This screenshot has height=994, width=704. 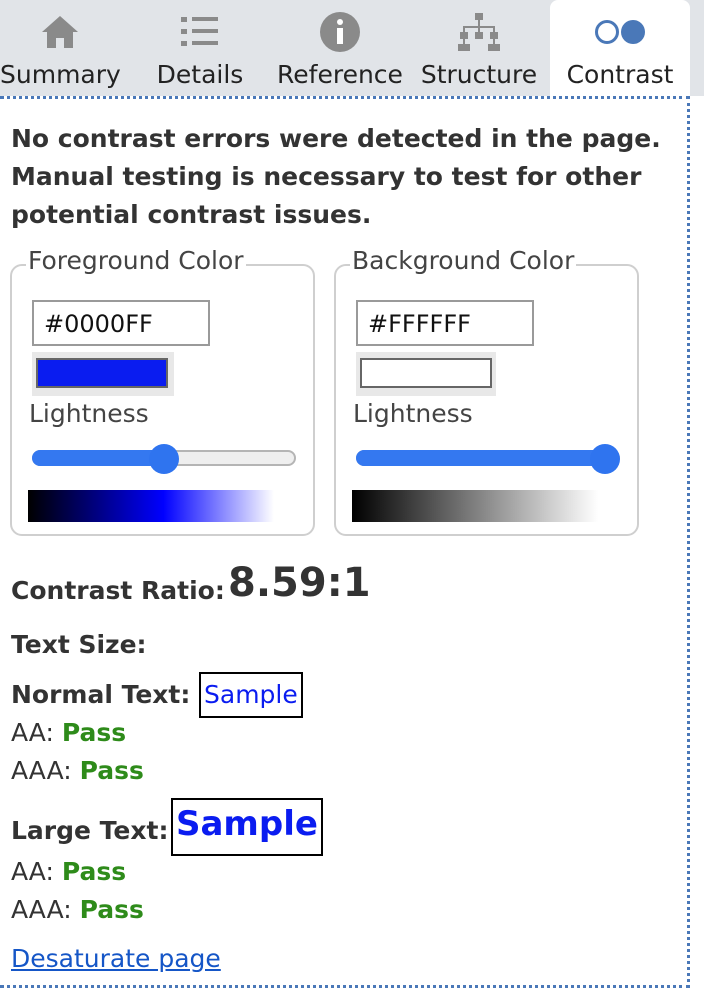 I want to click on foreground-color-group: Foreground Color #0000FF Lightness, so click(x=162, y=391).